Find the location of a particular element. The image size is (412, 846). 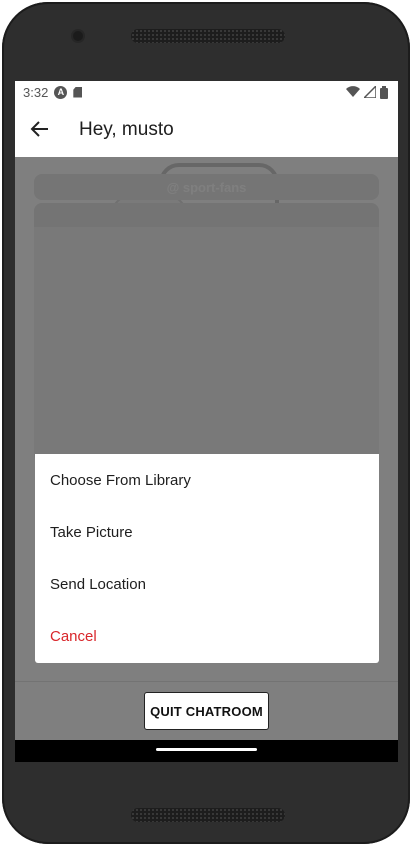

app-bar: Hey, musto is located at coordinates (206, 130).